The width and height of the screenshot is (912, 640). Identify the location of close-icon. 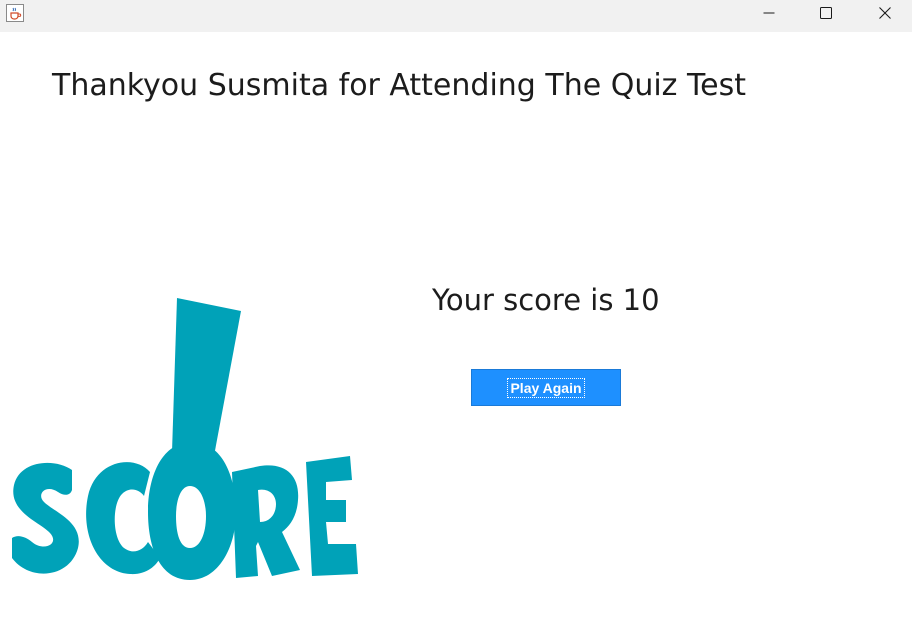
(885, 13).